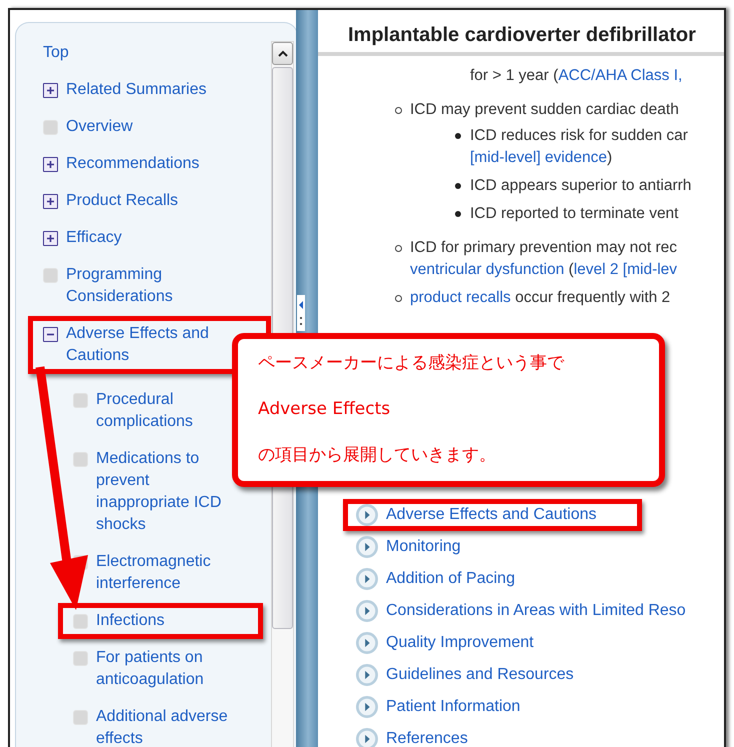 This screenshot has width=734, height=747. I want to click on body-text: product recalls occur frequently with 2, so click(541, 298).